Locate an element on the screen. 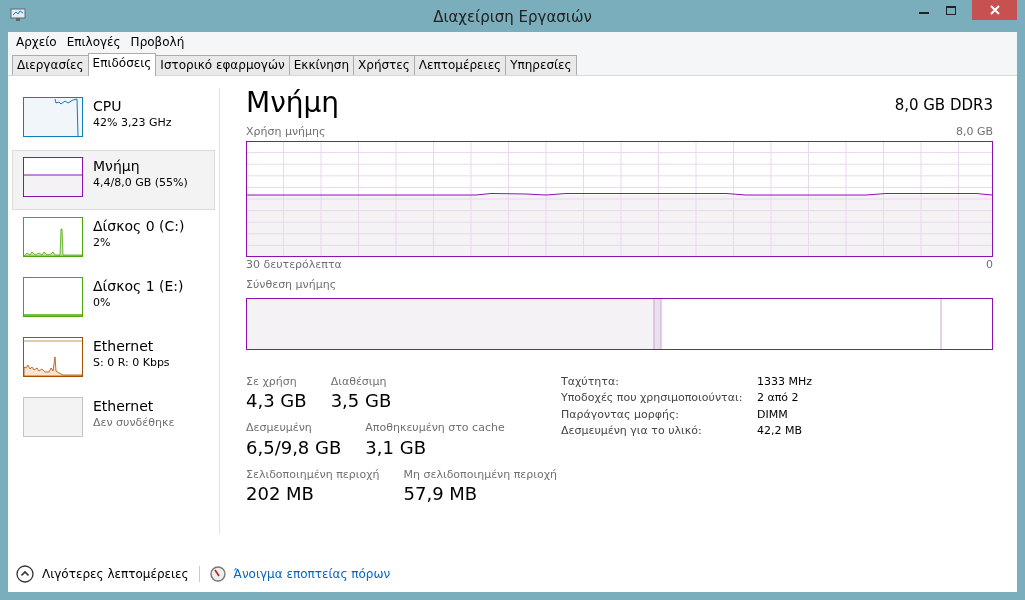 Image resolution: width=1025 pixels, height=600 pixels. tab: Λεπτομέρειες is located at coordinates (460, 65).